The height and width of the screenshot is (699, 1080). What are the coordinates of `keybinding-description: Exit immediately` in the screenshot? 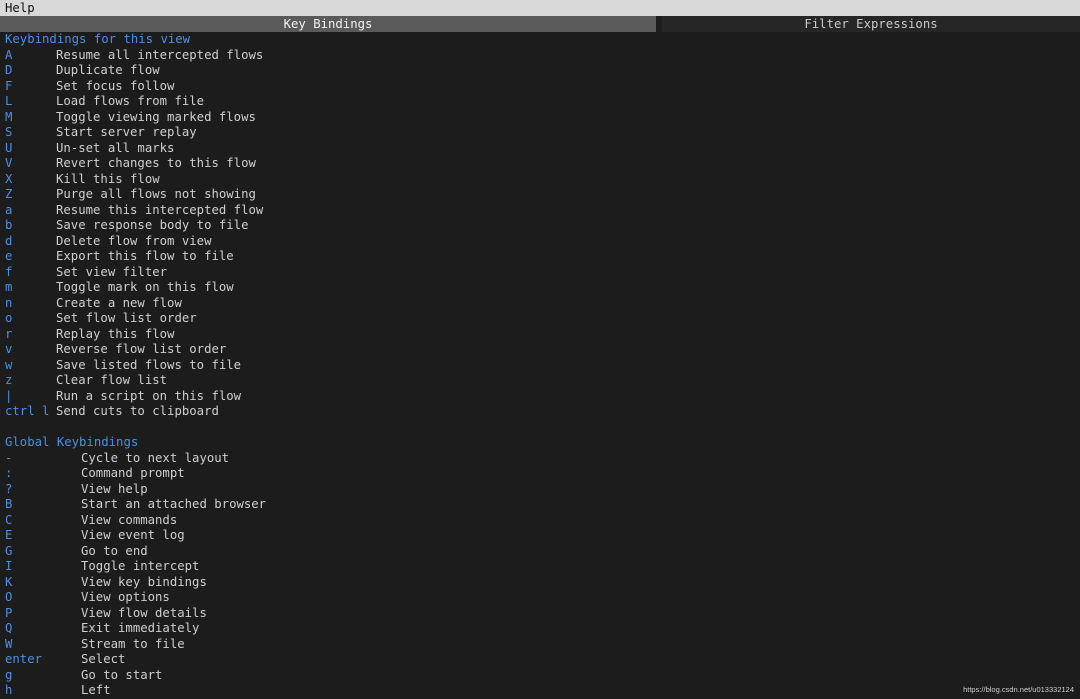 It's located at (140, 628).